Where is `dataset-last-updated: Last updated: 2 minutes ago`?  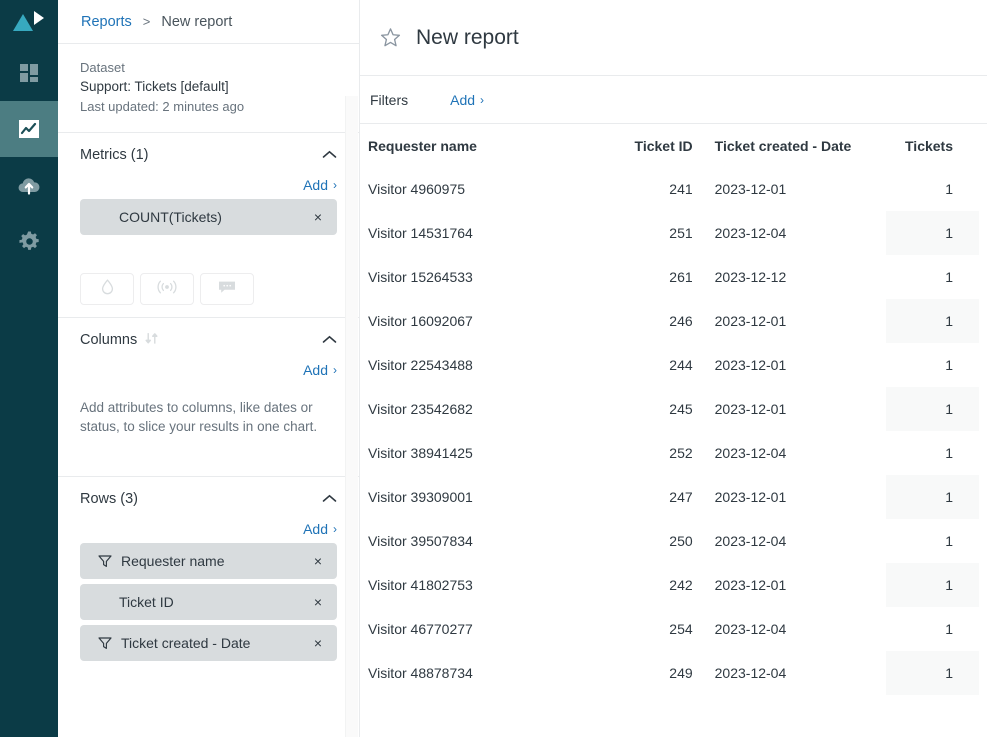
dataset-last-updated: Last updated: 2 minutes ago is located at coordinates (162, 106).